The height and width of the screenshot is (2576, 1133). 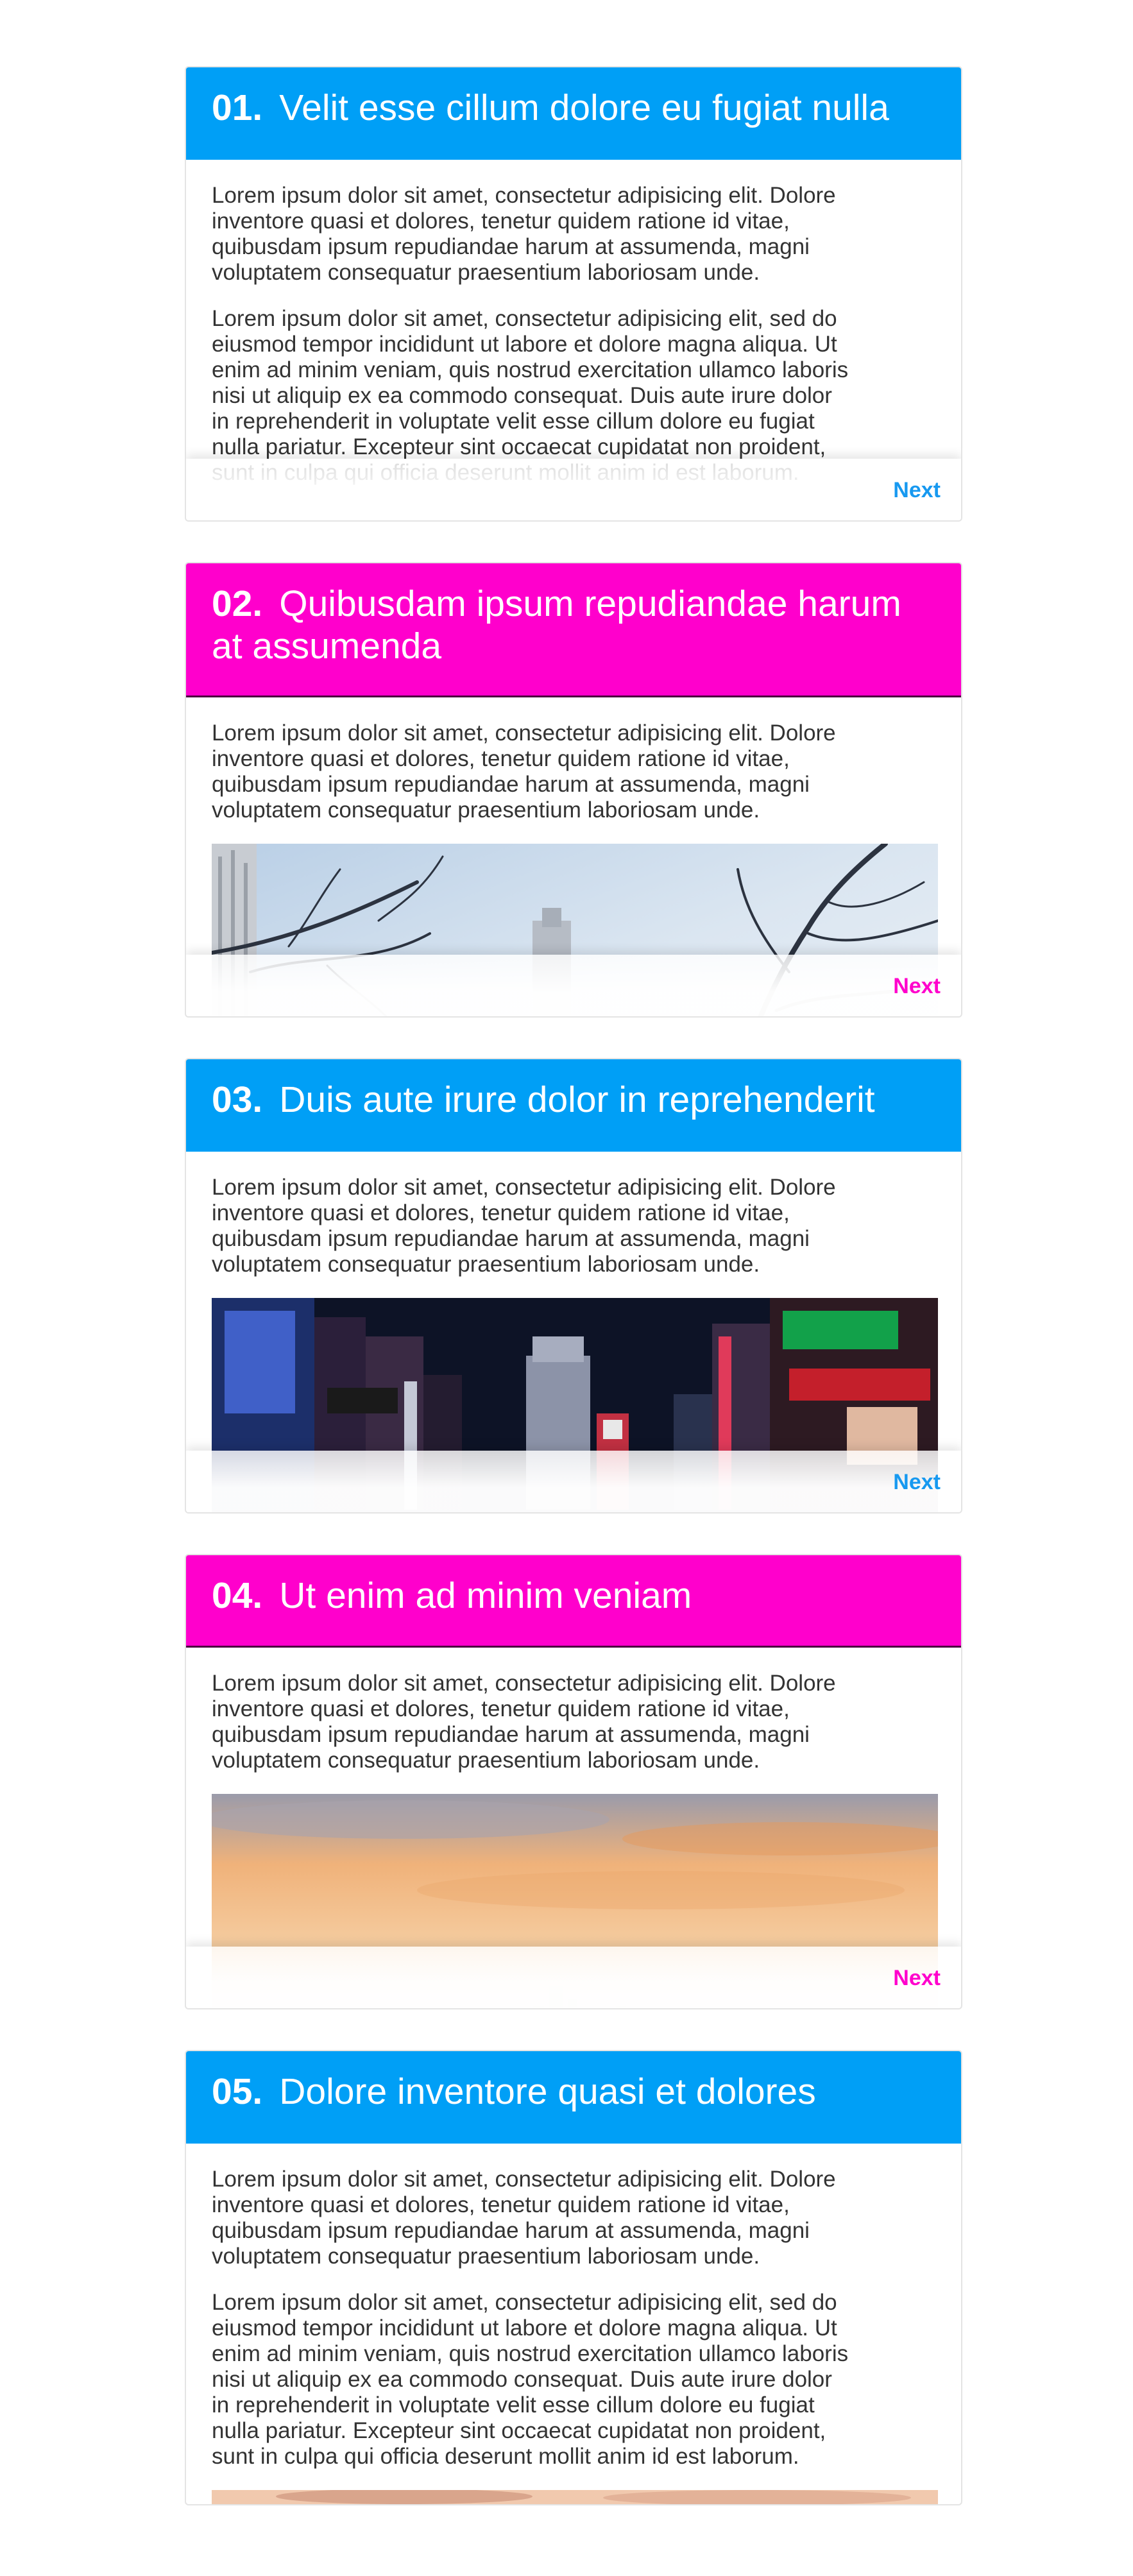 What do you see at coordinates (584, 107) in the screenshot?
I see `card-title: Velit esse cillum dolore eu fugiat nulla` at bounding box center [584, 107].